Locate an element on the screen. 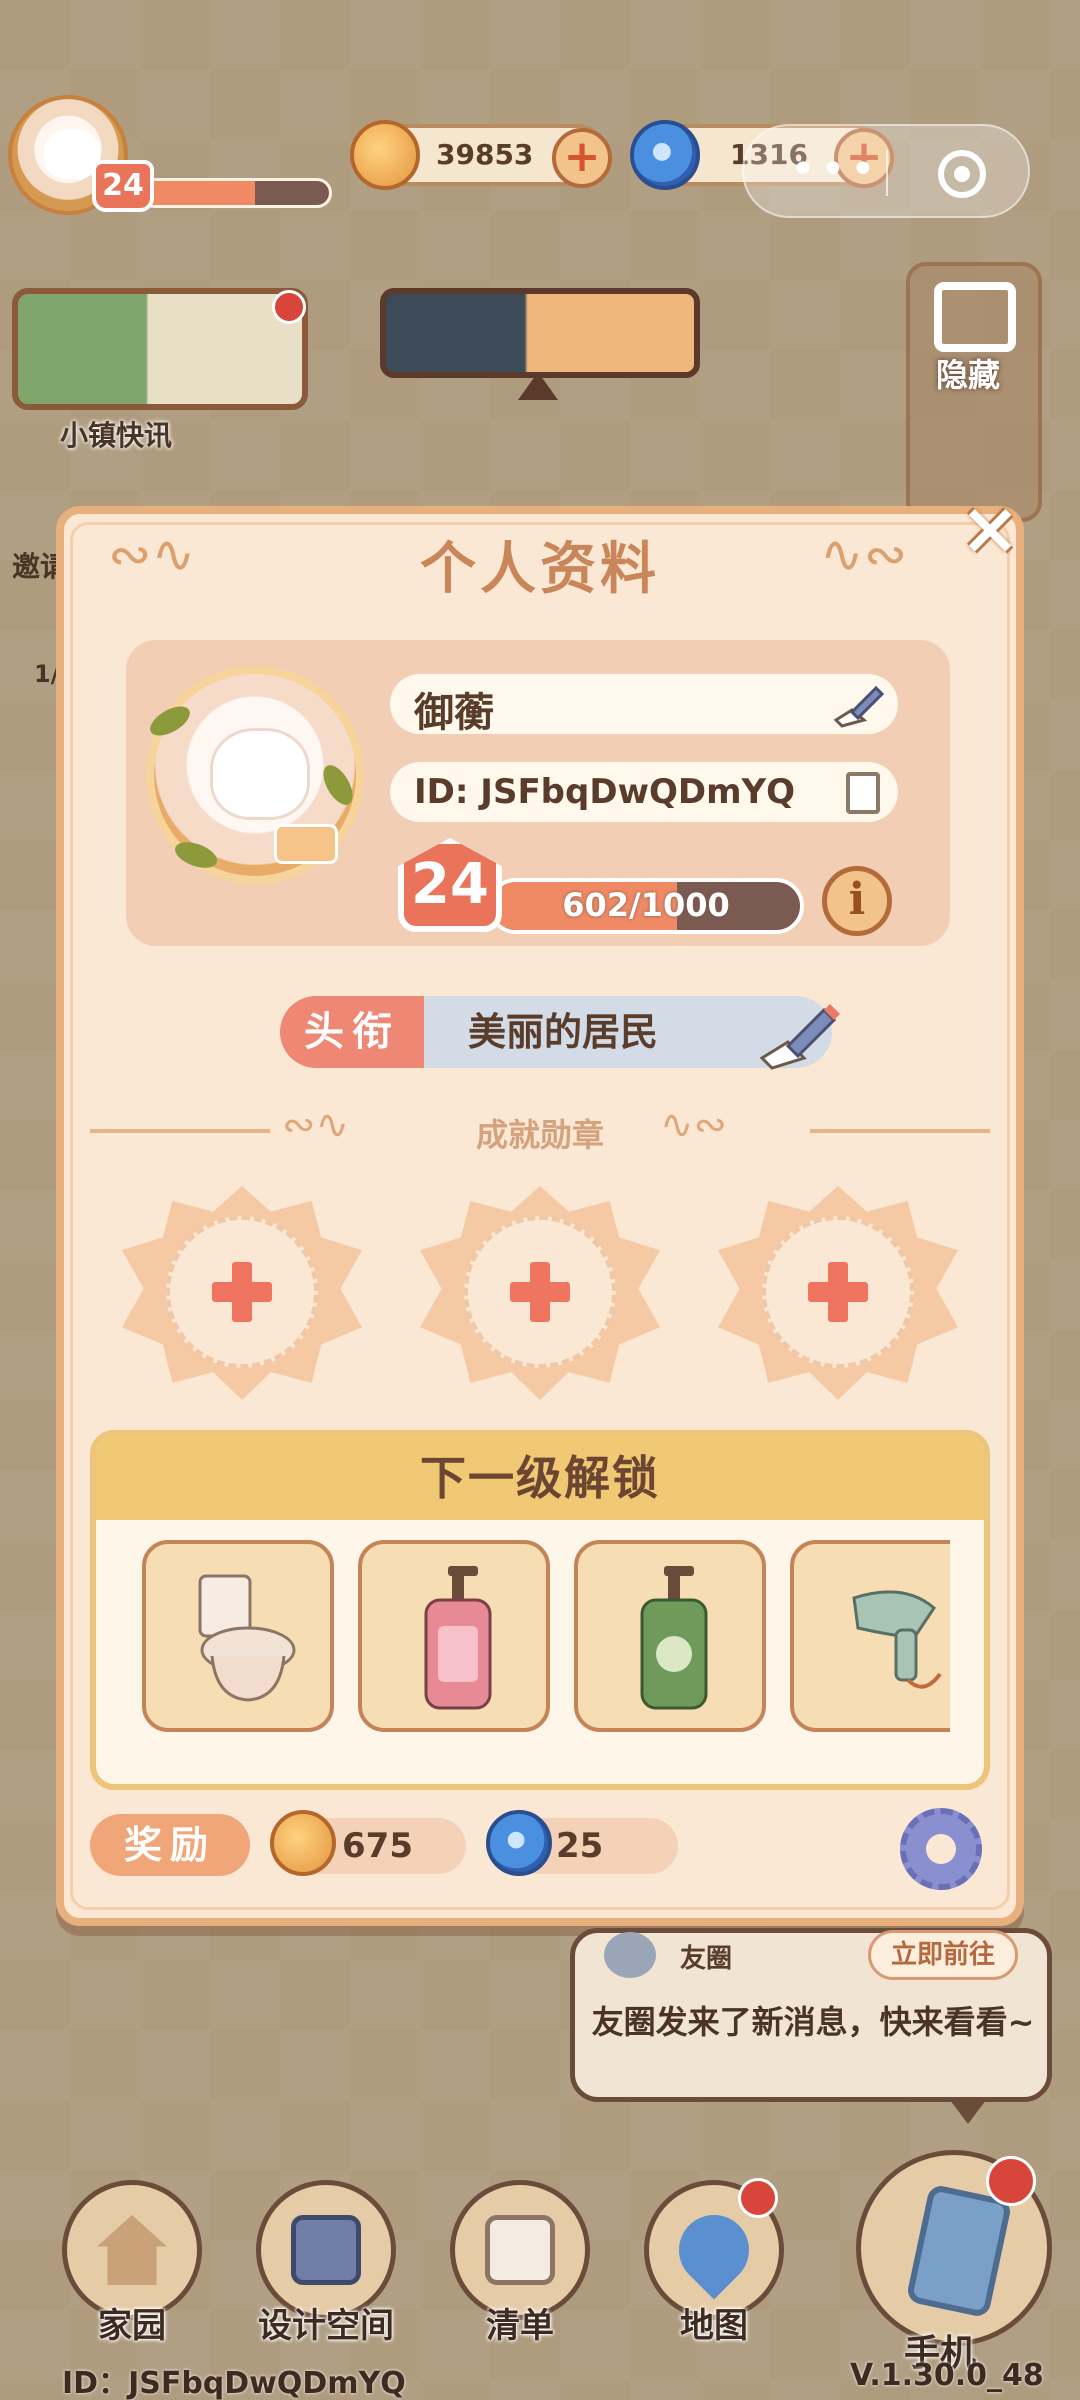 The width and height of the screenshot is (1080, 2400). close-dialog-button: × is located at coordinates (990, 528).